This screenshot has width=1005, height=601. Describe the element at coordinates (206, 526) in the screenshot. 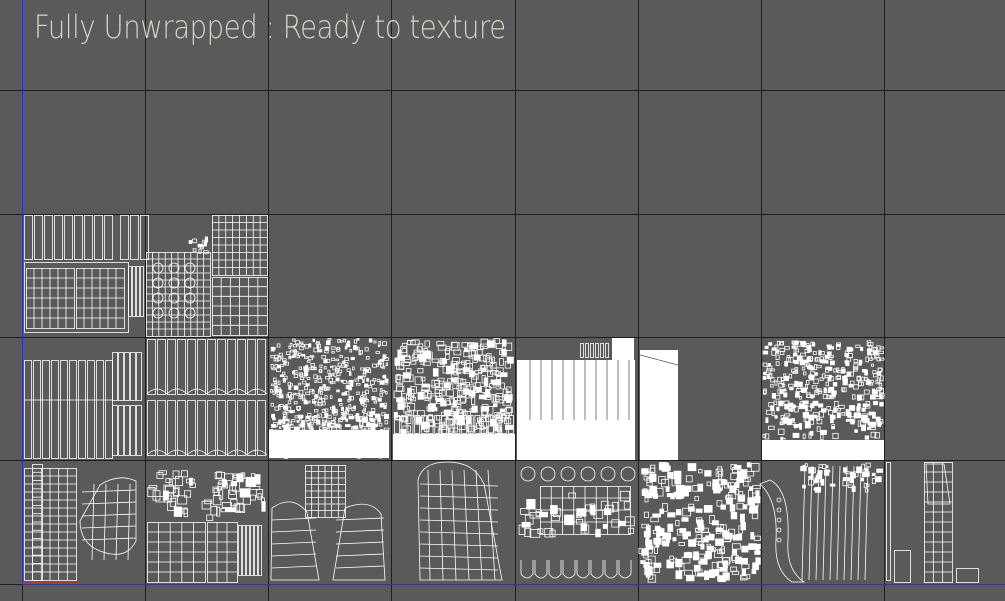

I see `uv-tile-mixed-grid` at that location.